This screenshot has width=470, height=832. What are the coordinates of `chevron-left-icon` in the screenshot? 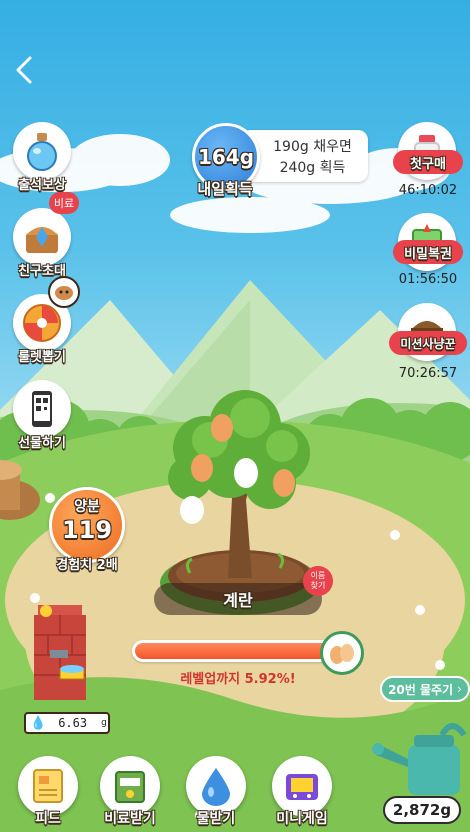 It's located at (24, 70).